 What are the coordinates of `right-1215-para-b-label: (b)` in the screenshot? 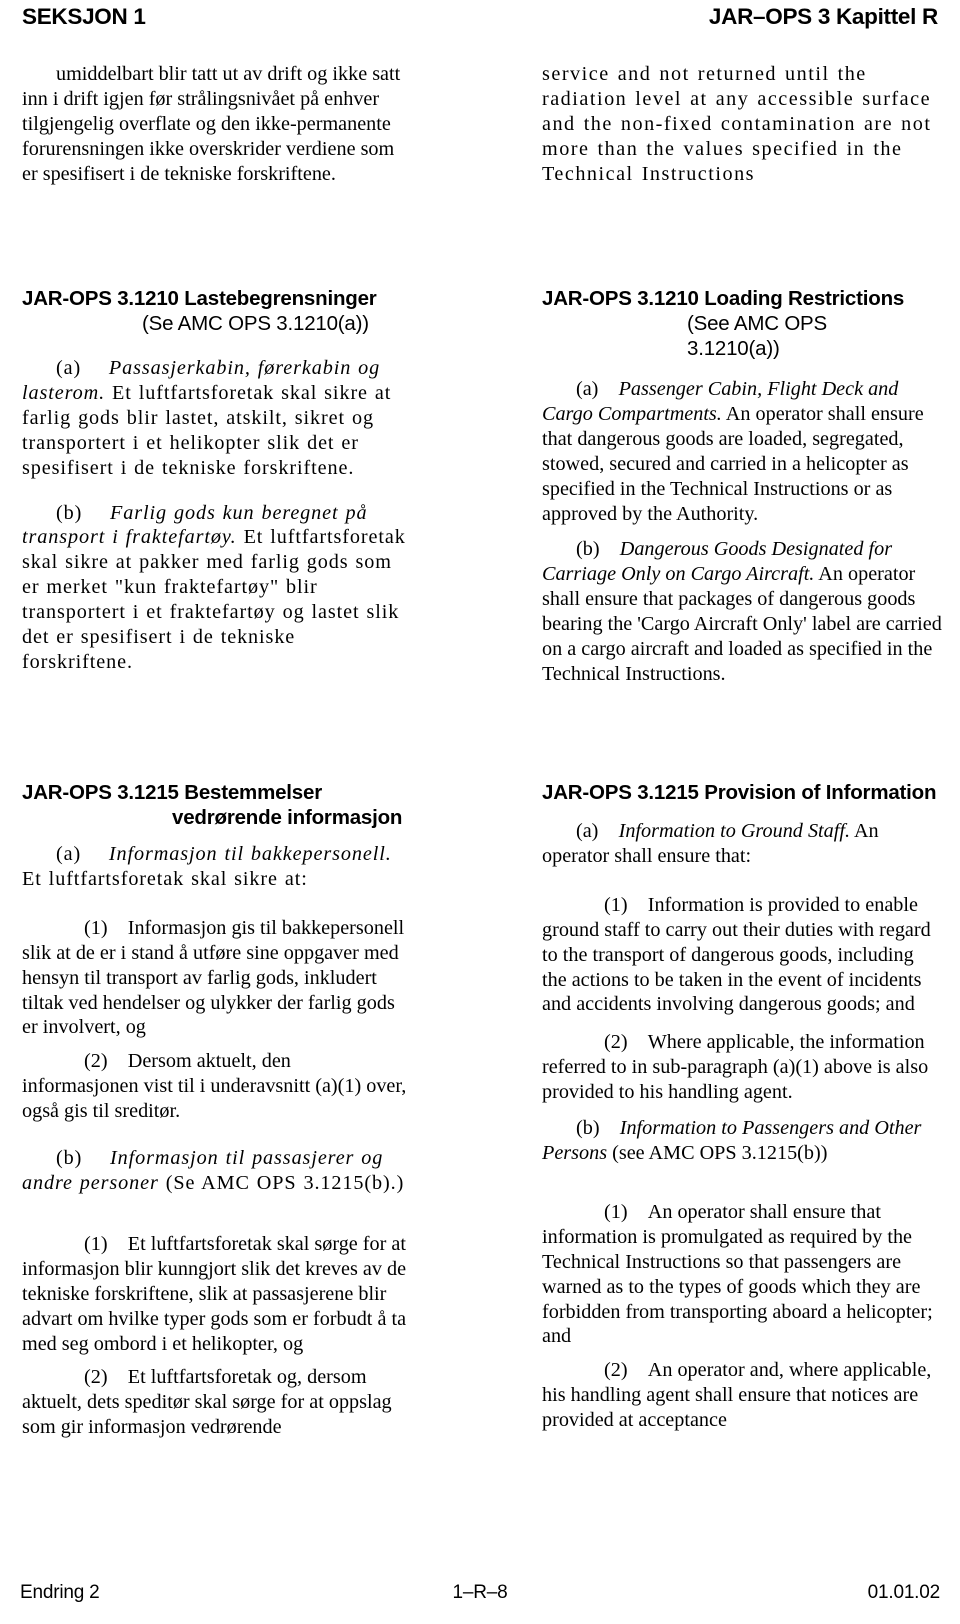 It's located at (588, 1128).